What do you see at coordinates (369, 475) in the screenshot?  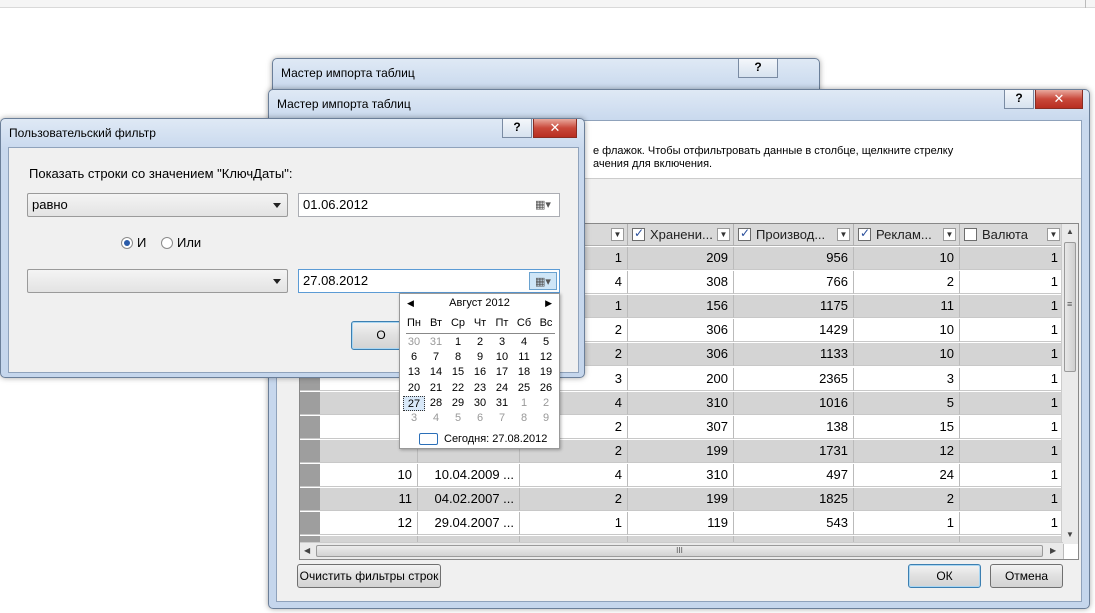 I see `table-cell: 10` at bounding box center [369, 475].